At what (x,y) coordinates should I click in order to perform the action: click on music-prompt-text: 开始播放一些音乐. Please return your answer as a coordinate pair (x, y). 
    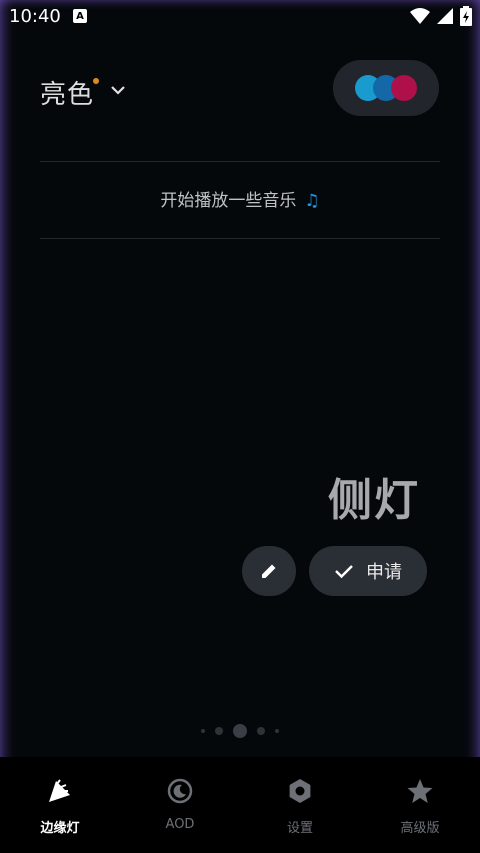
    Looking at the image, I should click on (228, 201).